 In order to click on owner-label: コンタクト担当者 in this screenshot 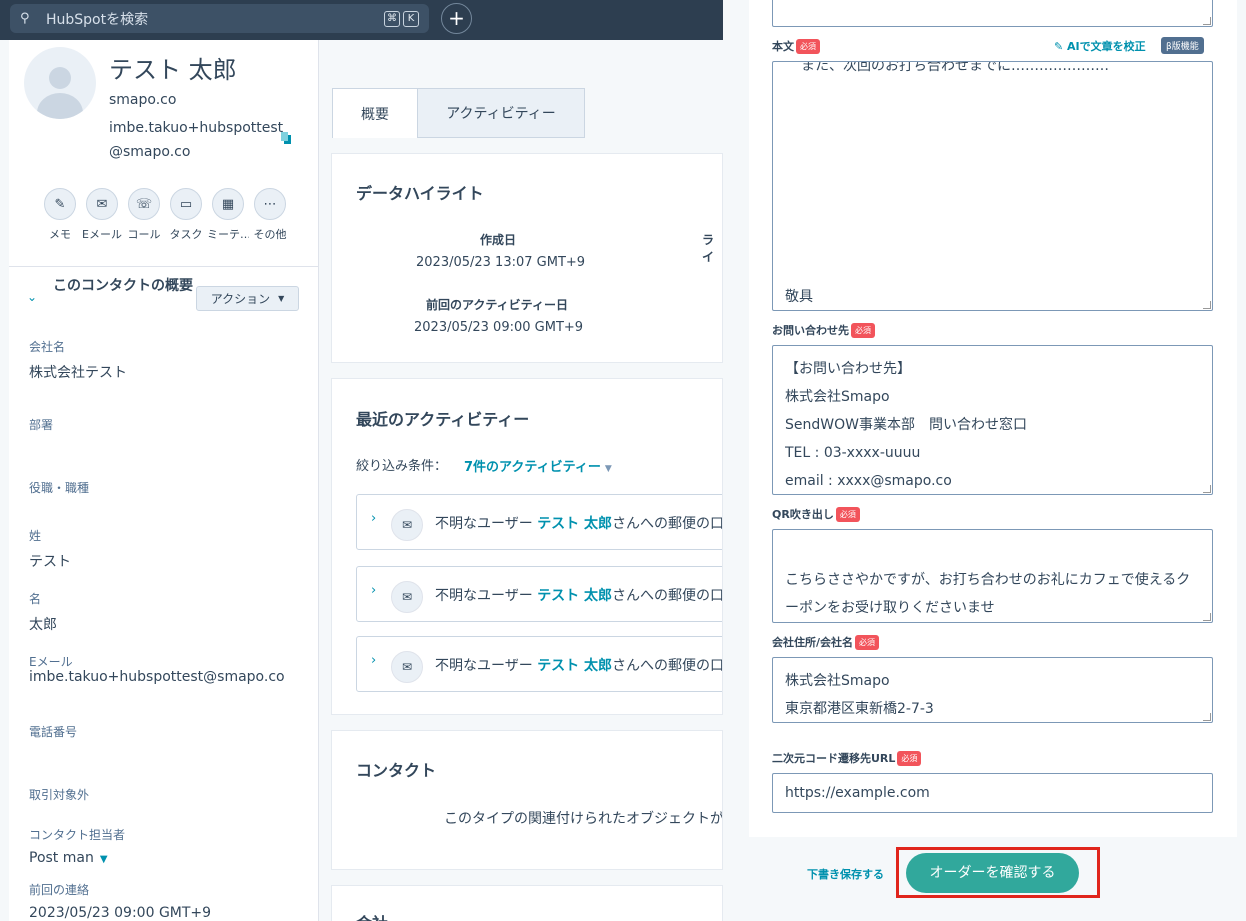, I will do `click(77, 835)`.